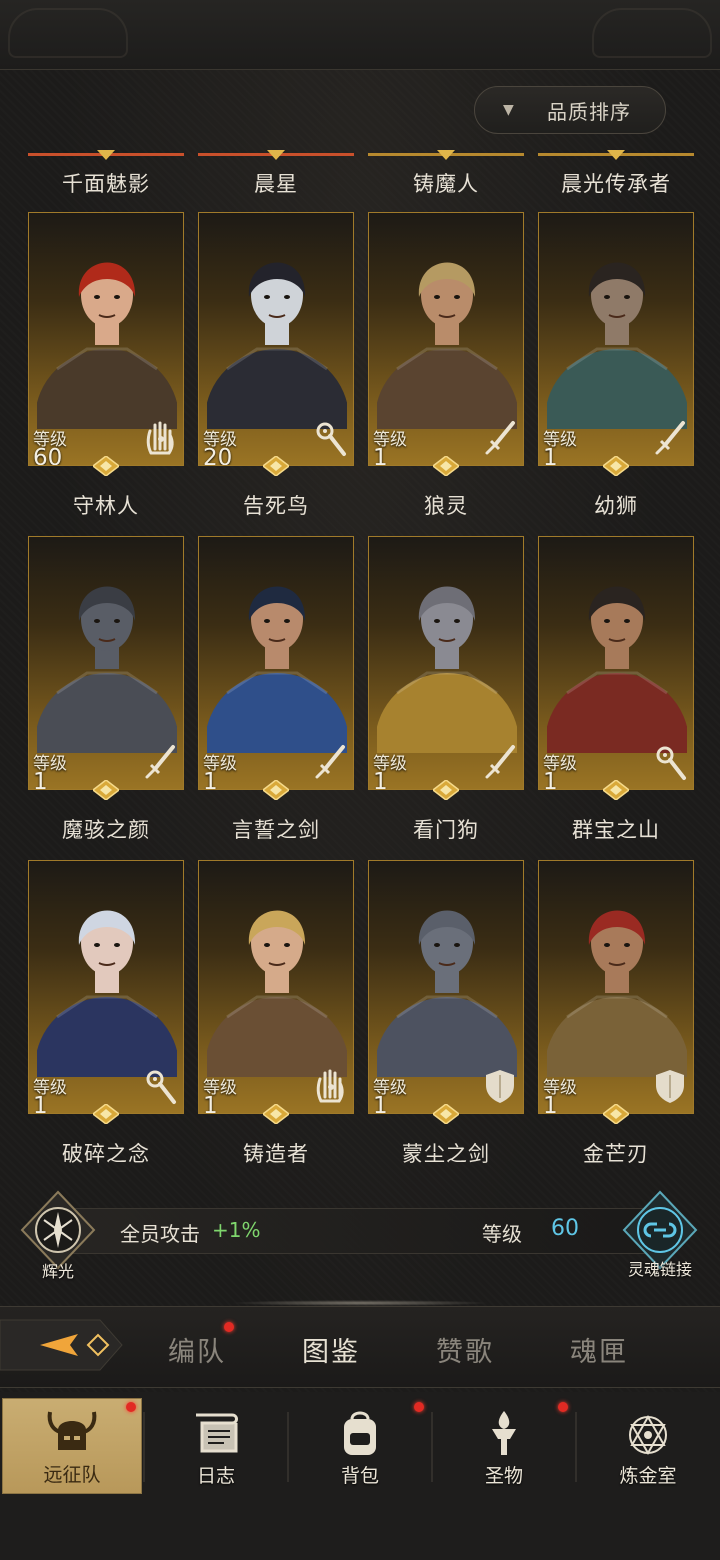 The height and width of the screenshot is (1560, 720). I want to click on nav-item-2: 背包, so click(360, 1446).